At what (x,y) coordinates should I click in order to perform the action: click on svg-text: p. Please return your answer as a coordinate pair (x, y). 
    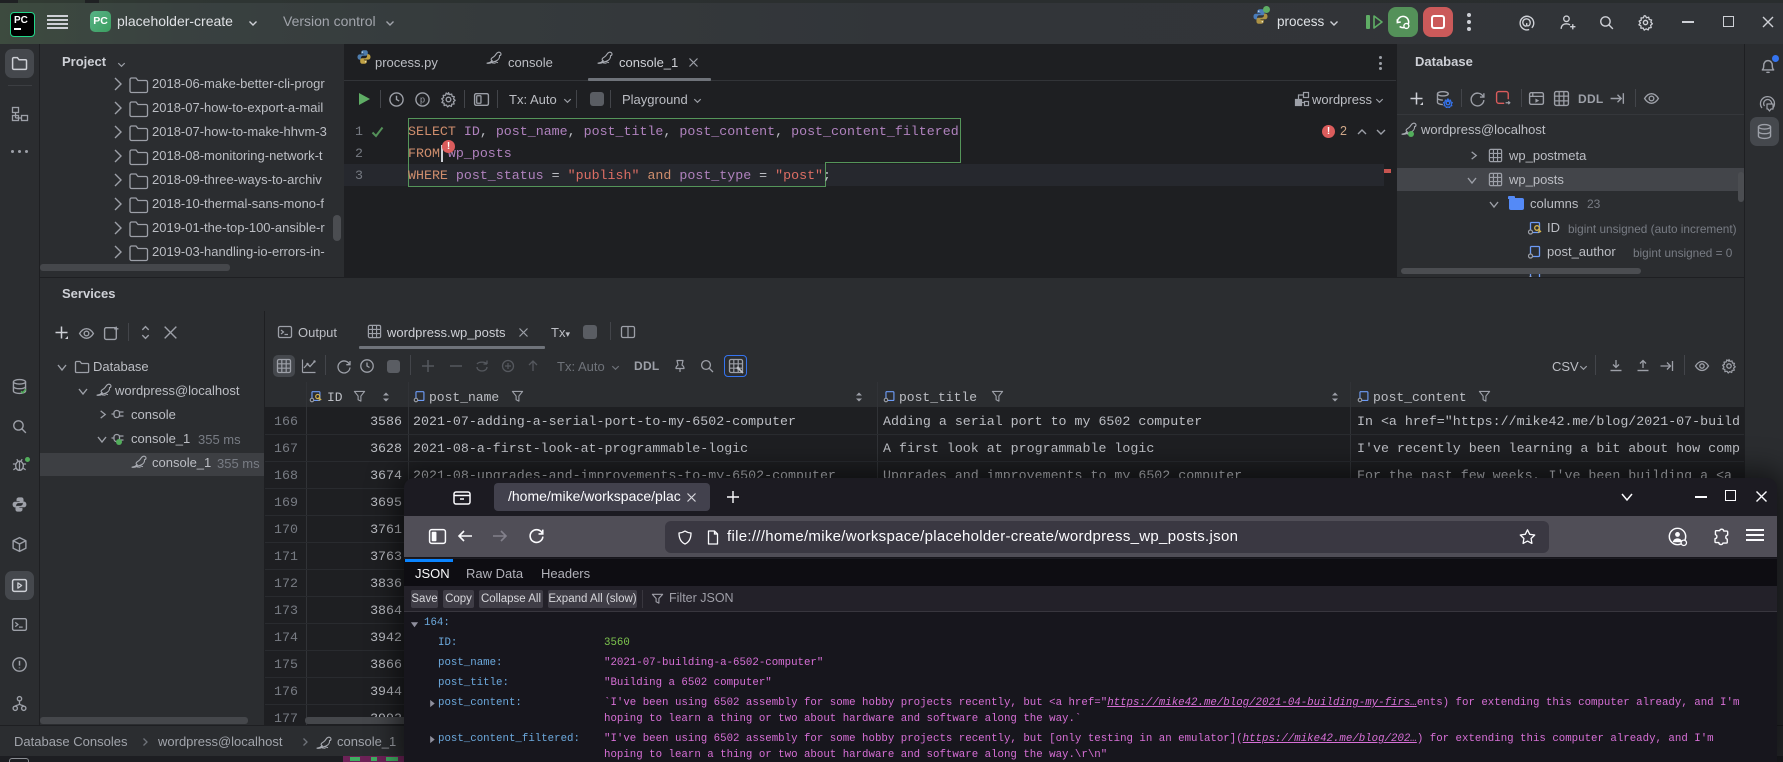
    Looking at the image, I should click on (422, 100).